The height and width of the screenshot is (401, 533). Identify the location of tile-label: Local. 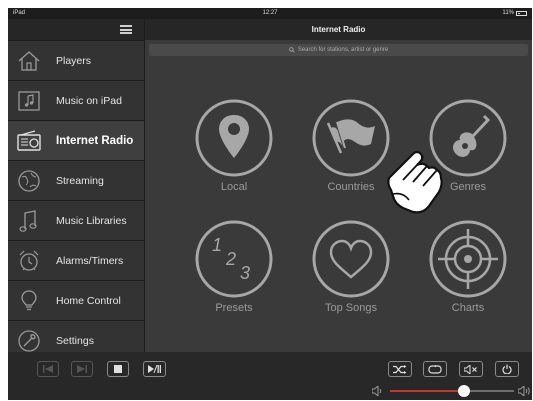
(234, 187).